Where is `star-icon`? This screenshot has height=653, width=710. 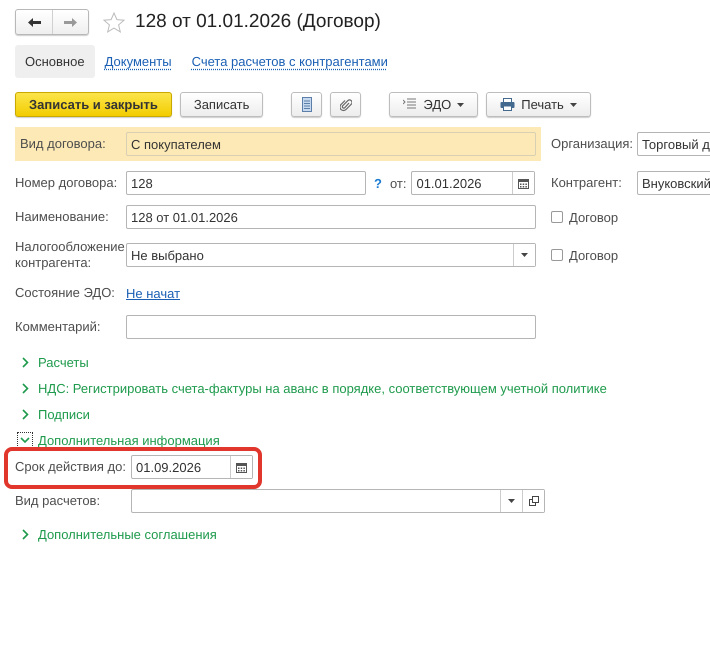 star-icon is located at coordinates (114, 22).